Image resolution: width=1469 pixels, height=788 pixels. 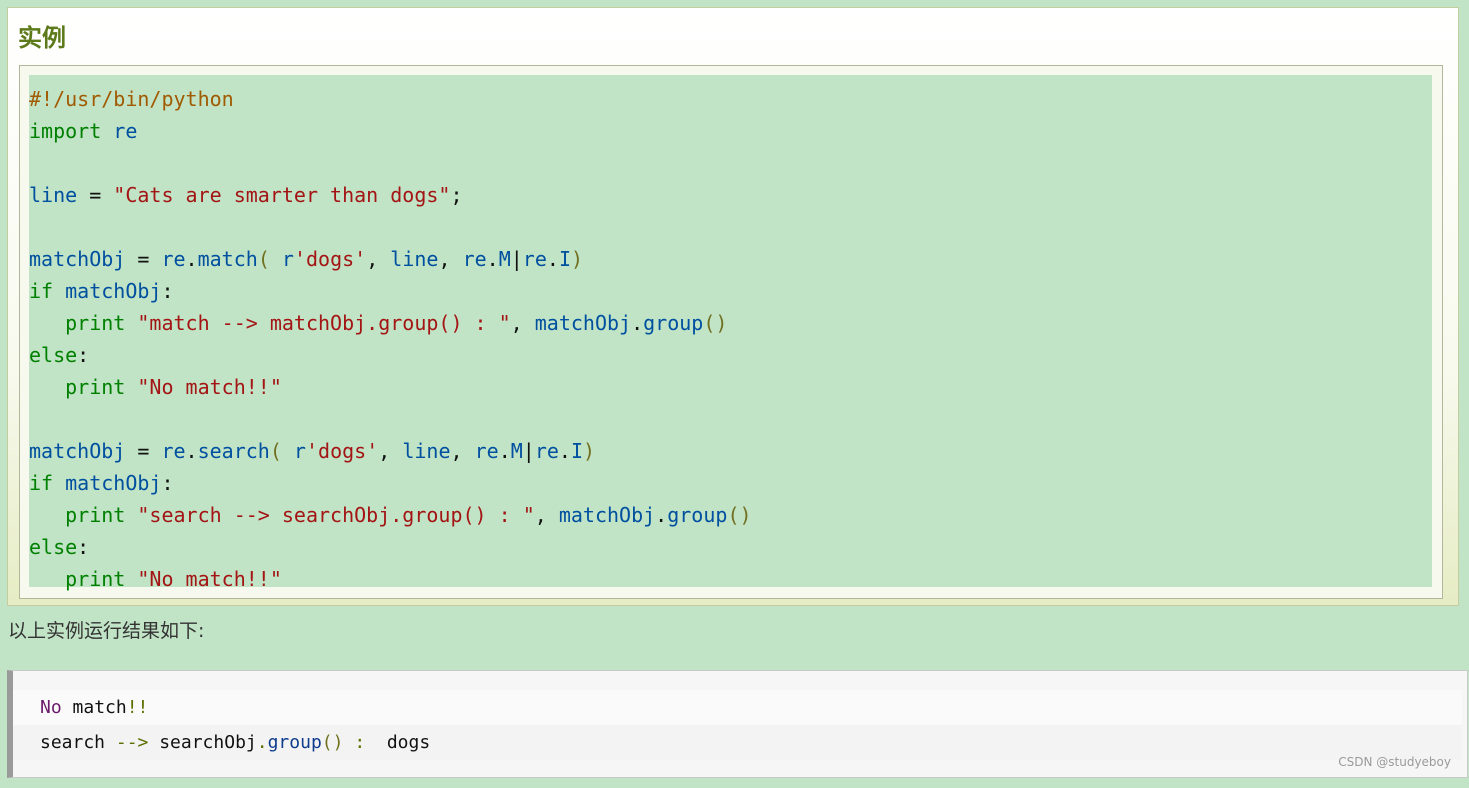 What do you see at coordinates (202, 742) in the screenshot?
I see `output-token: searchObj` at bounding box center [202, 742].